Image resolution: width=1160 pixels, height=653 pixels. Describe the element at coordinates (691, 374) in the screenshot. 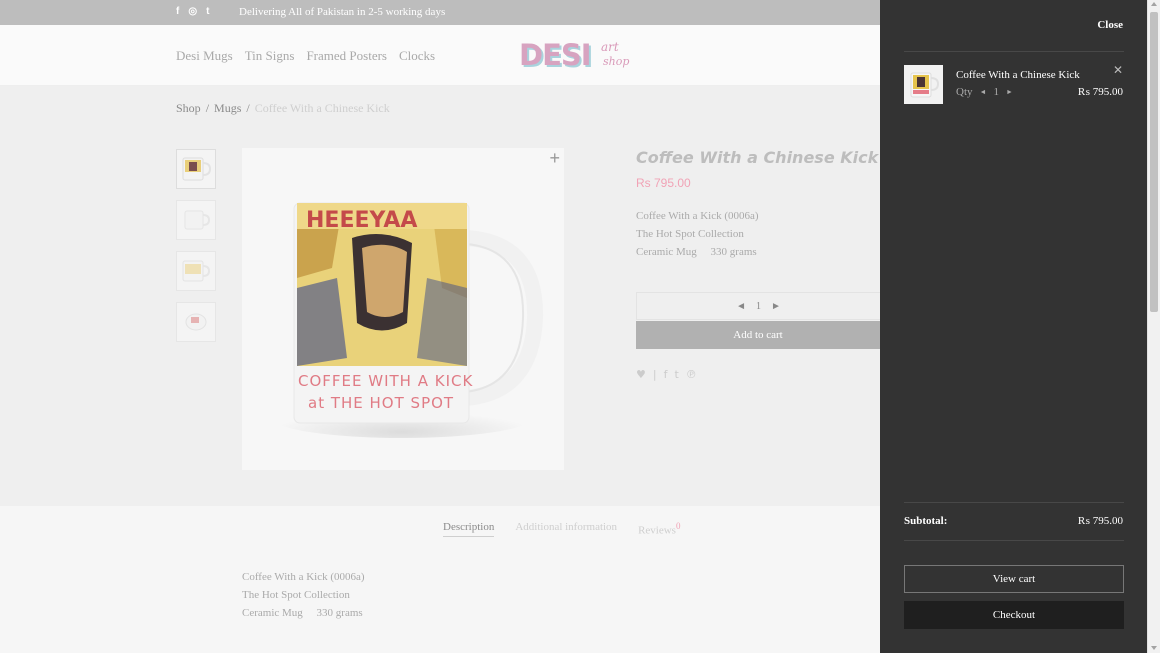

I see `pinterest-share-icon: ℗` at that location.